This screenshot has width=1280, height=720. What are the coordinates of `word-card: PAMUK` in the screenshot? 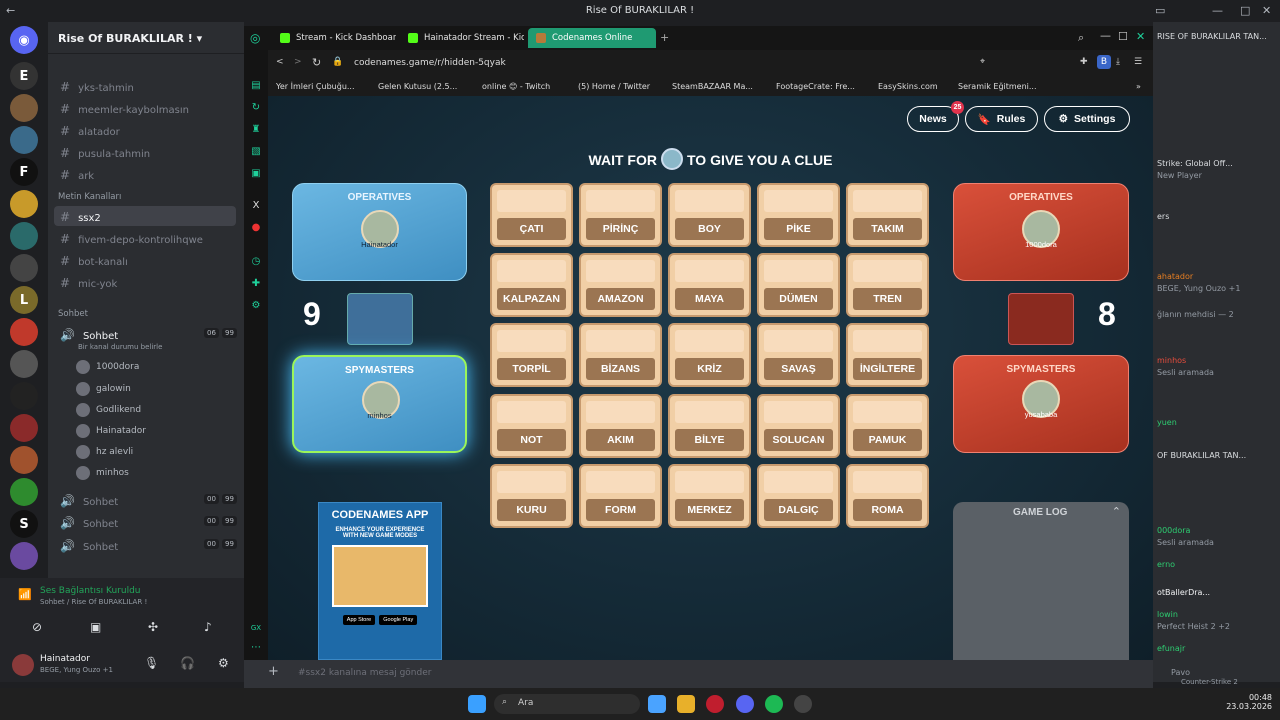 It's located at (887, 426).